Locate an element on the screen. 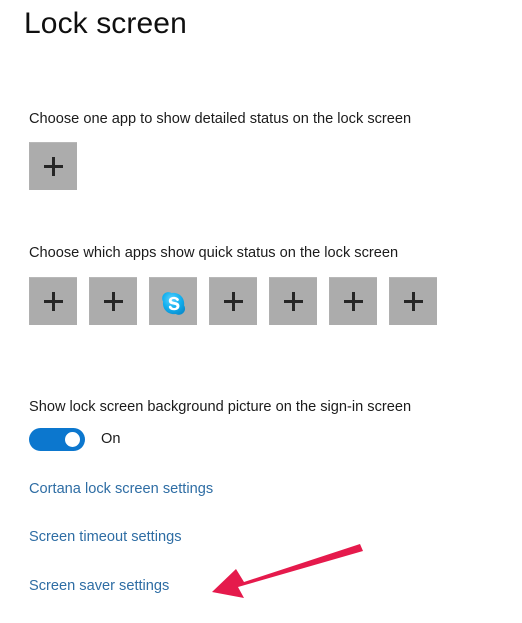 This screenshot has width=522, height=623. toggle-knob is located at coordinates (72, 439).